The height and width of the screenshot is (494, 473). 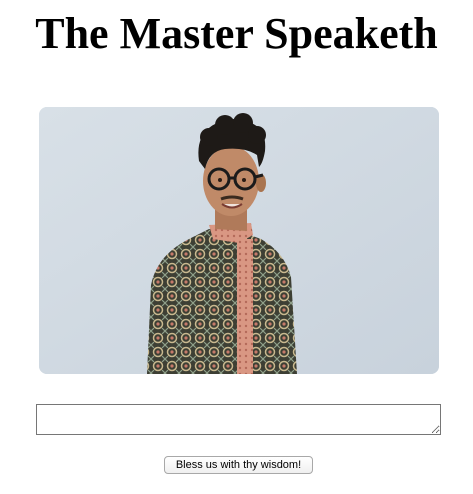 What do you see at coordinates (238, 419) in the screenshot?
I see `wisdom-input` at bounding box center [238, 419].